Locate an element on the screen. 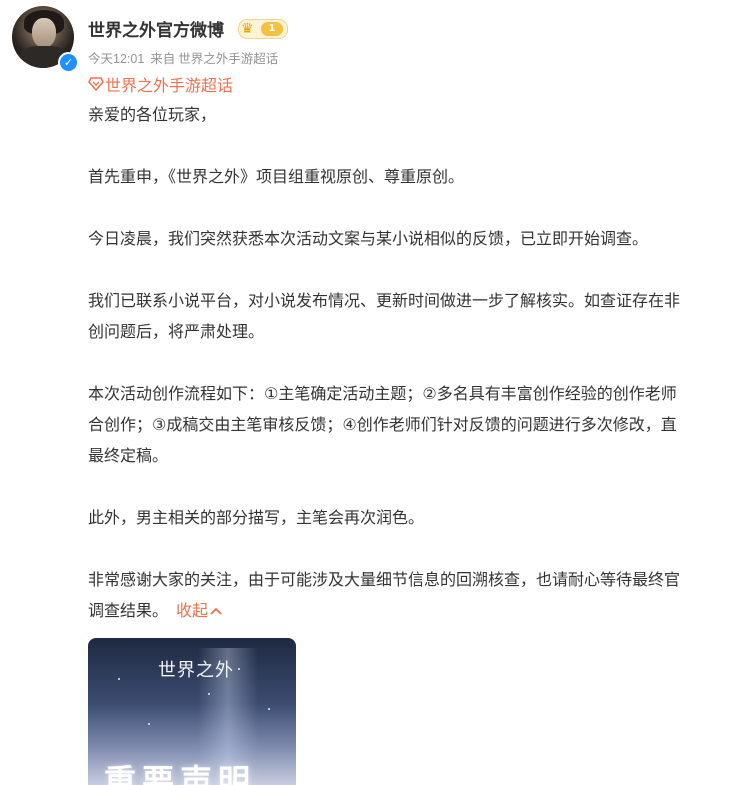 The height and width of the screenshot is (785, 733). supertopic-label: 世界之外手游超话 is located at coordinates (169, 86).